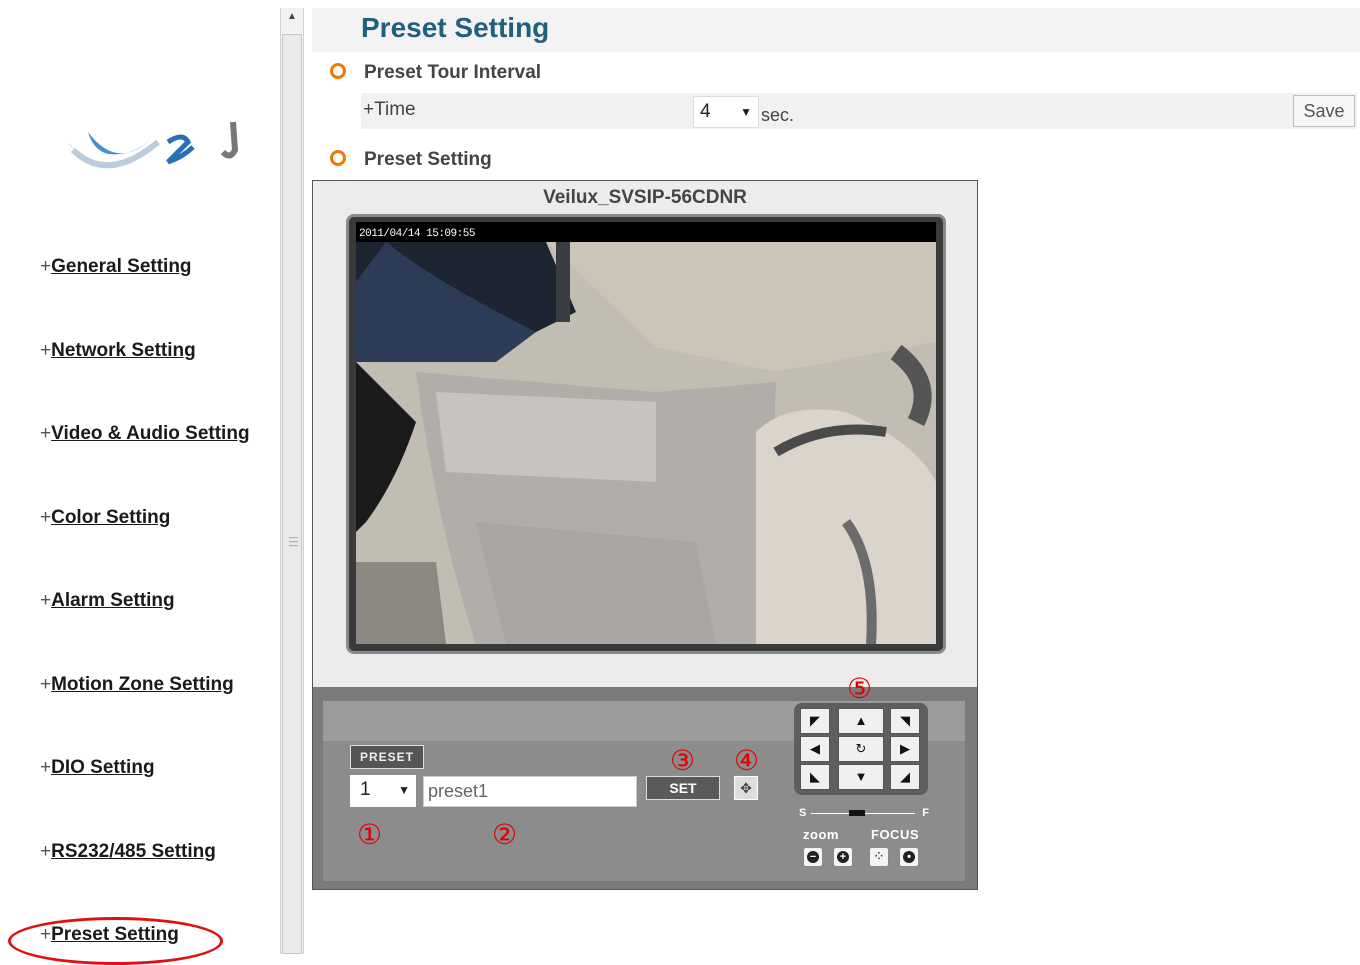 The height and width of the screenshot is (965, 1360). What do you see at coordinates (150, 433) in the screenshot?
I see `sidebar-link-video-audio-setting: Video & Audio Setting` at bounding box center [150, 433].